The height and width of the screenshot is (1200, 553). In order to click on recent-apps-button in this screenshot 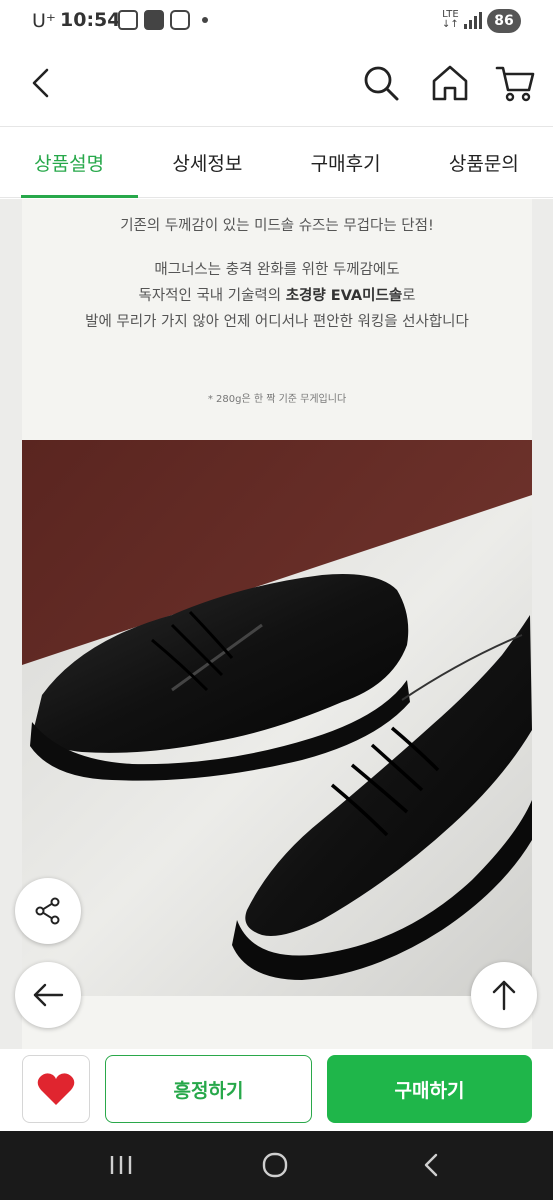, I will do `click(121, 1165)`.